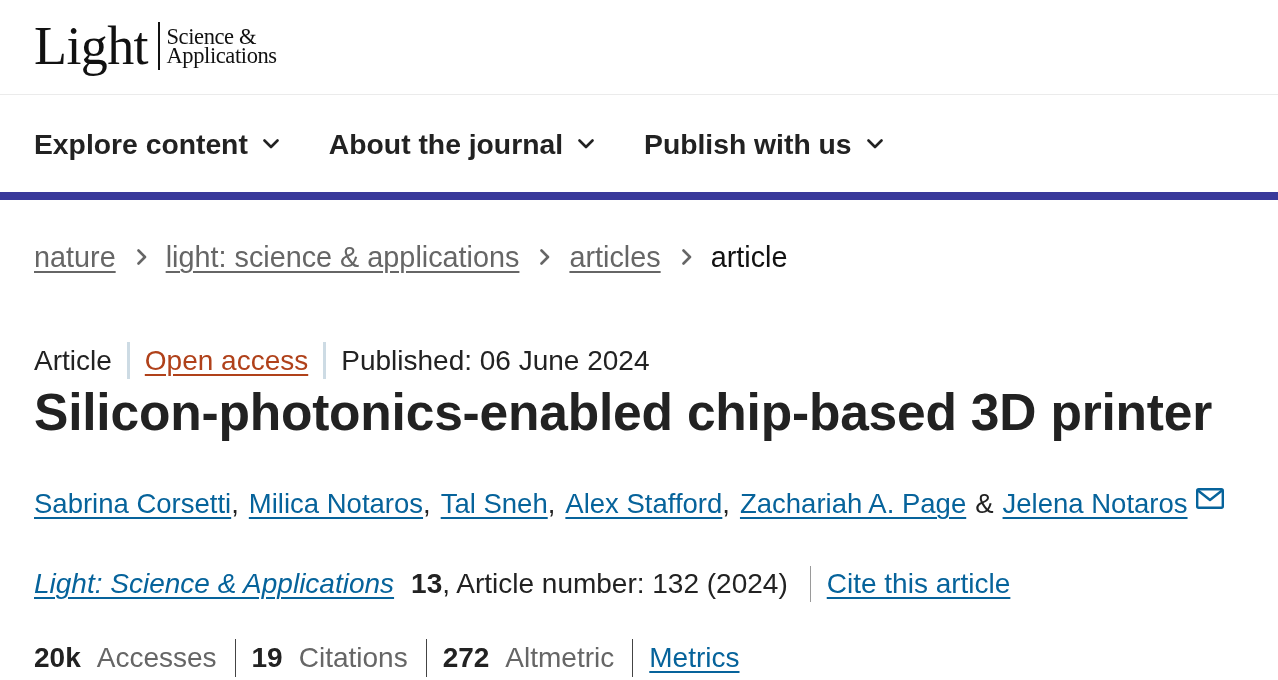 This screenshot has width=1278, height=680. Describe the element at coordinates (1209, 498) in the screenshot. I see `envelope-icon` at that location.